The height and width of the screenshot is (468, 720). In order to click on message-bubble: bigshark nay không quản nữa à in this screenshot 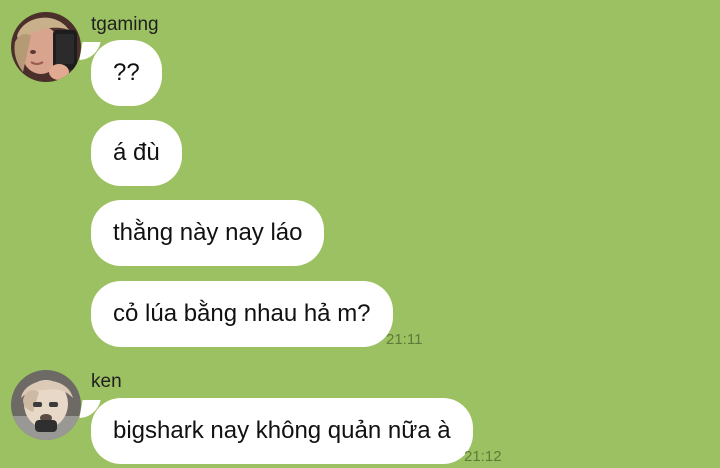, I will do `click(282, 431)`.